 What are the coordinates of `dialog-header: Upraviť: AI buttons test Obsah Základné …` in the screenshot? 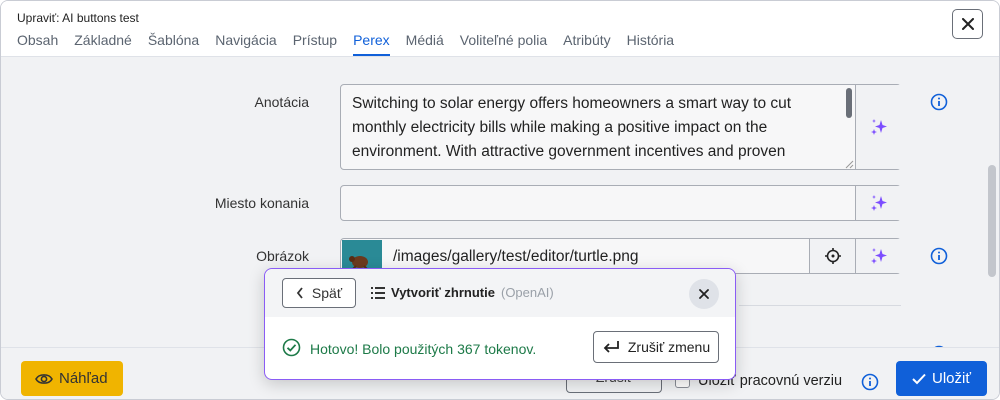 It's located at (500, 29).